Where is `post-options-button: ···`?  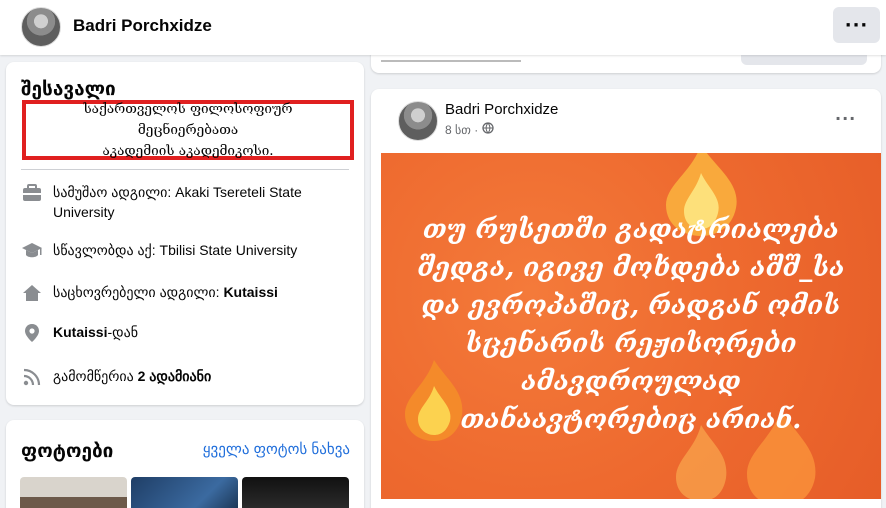
post-options-button: ··· is located at coordinates (845, 118).